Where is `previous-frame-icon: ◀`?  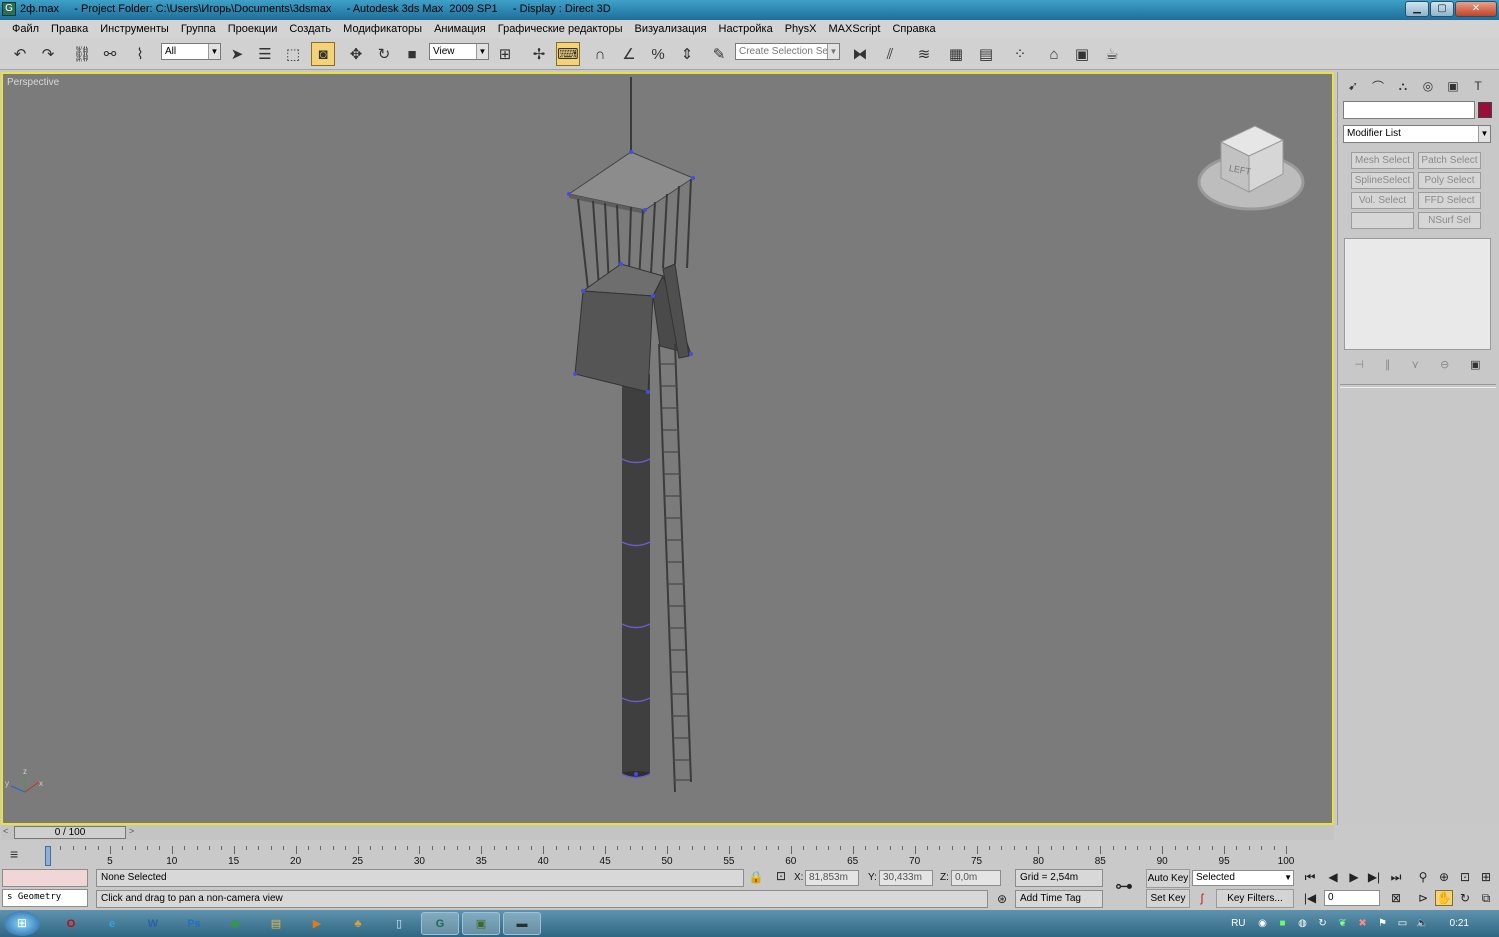 previous-frame-icon: ◀ is located at coordinates (1333, 877).